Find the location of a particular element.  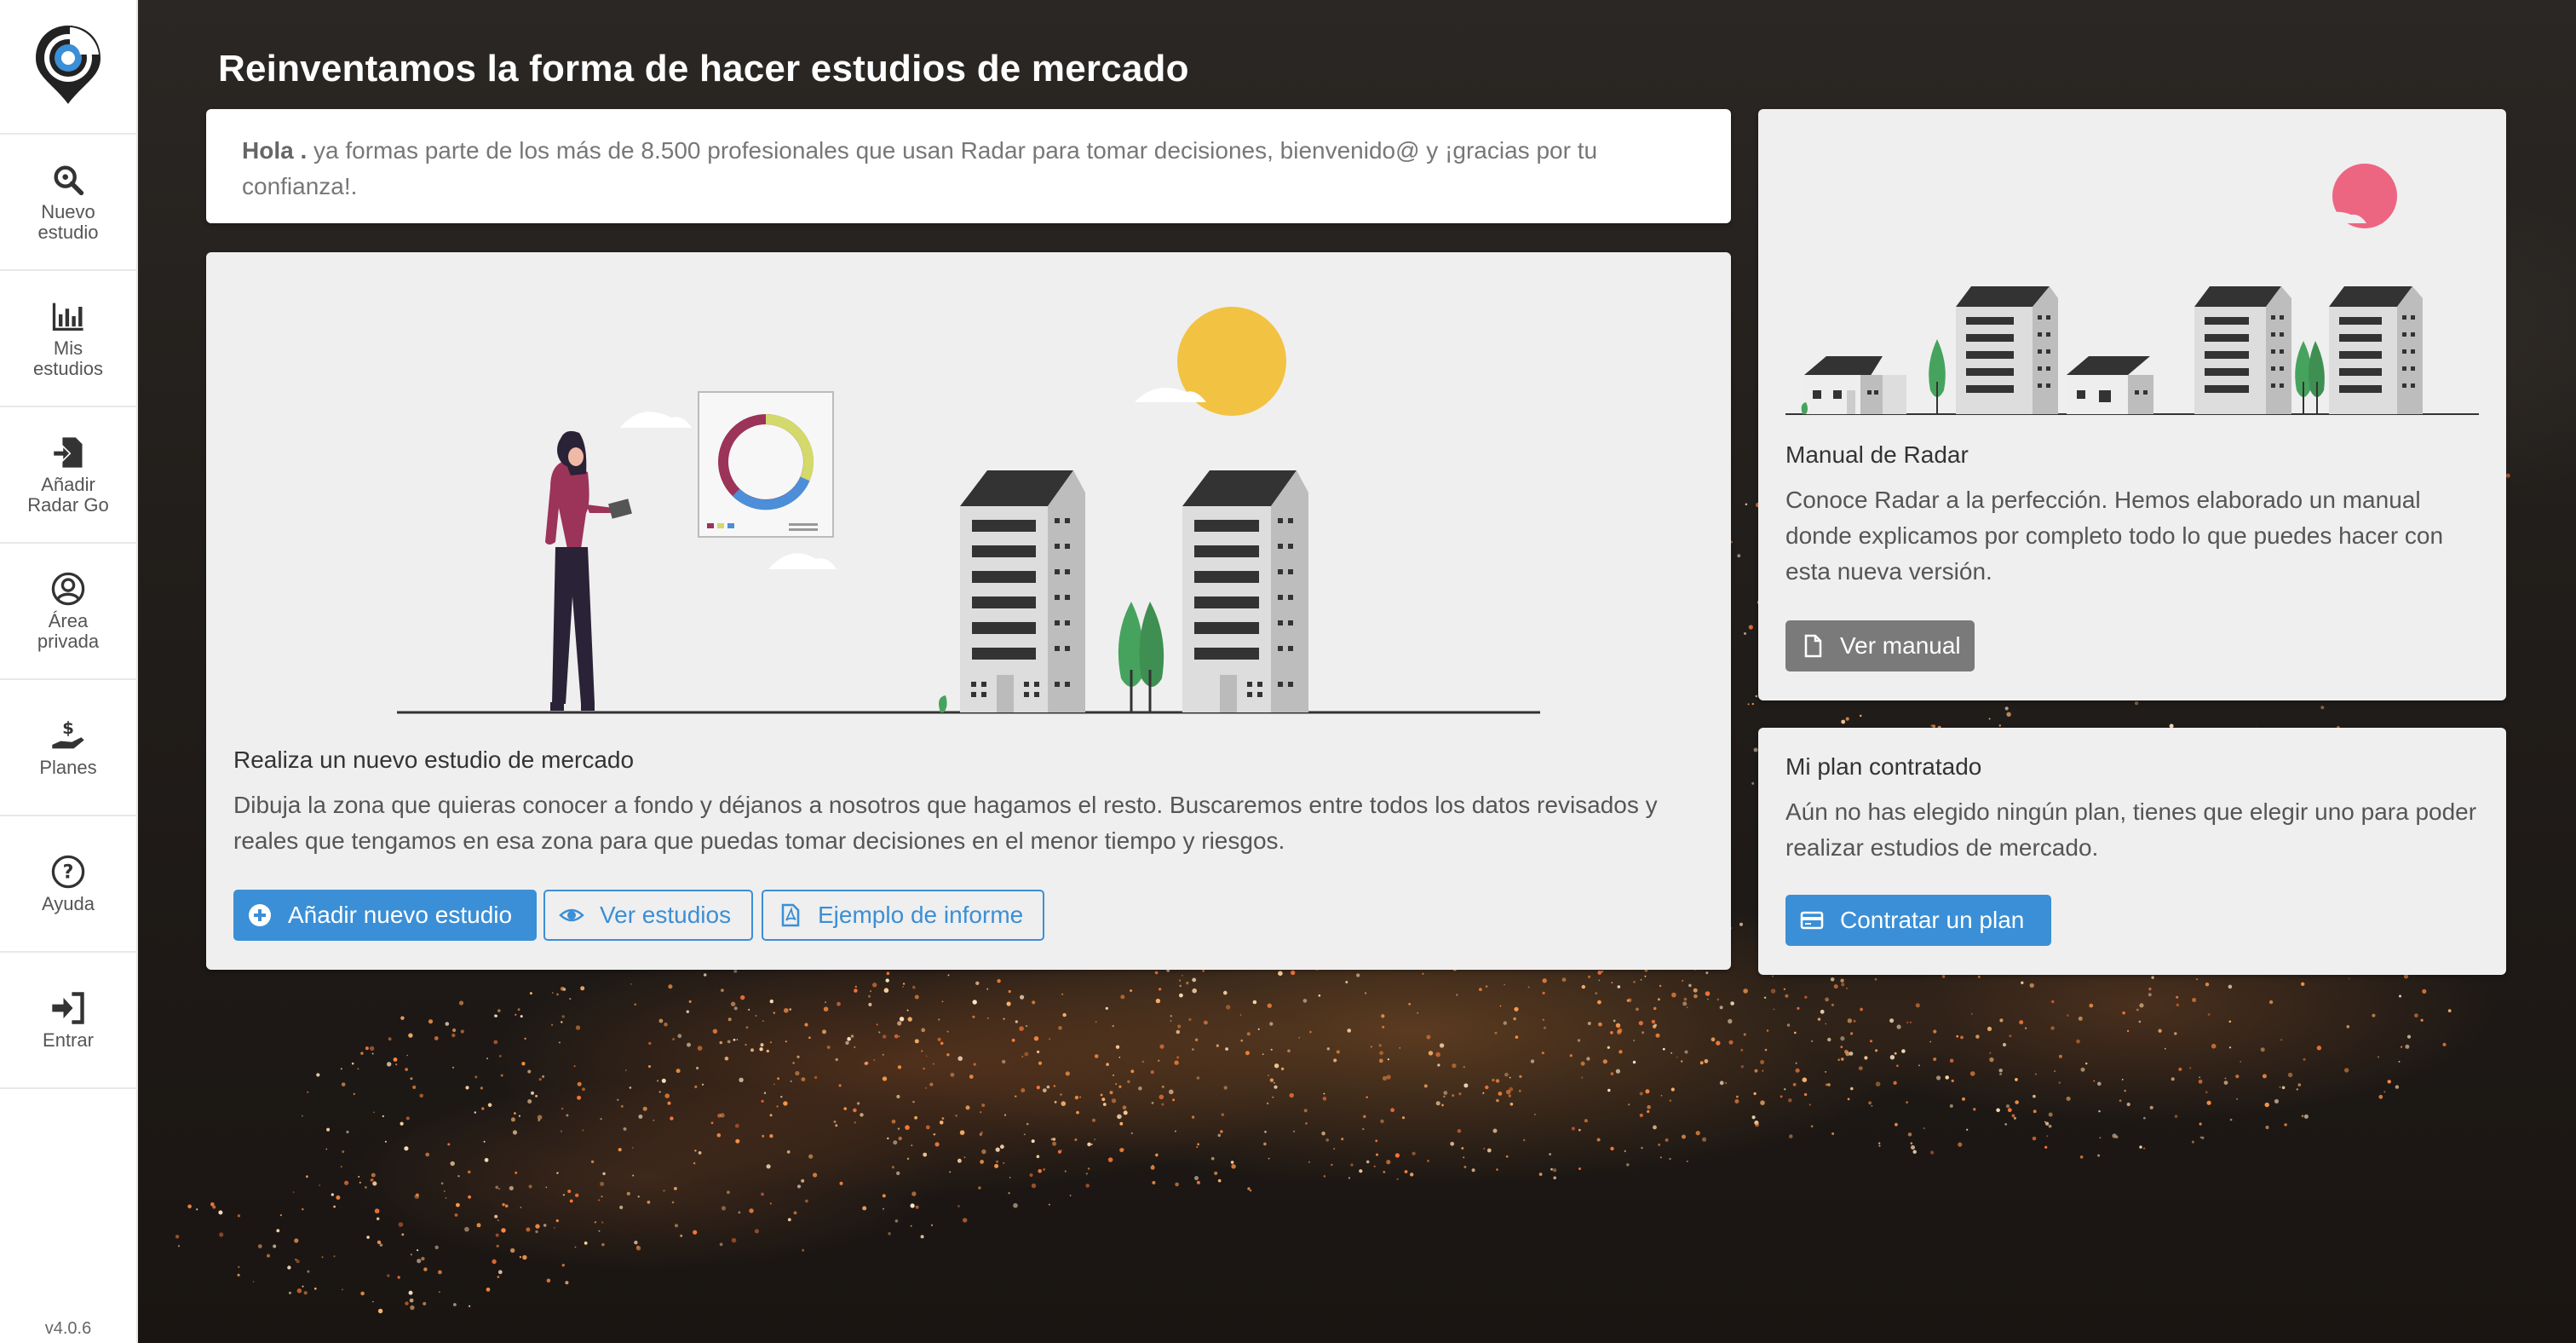

contract-plan-button: Contratar un plan is located at coordinates (1918, 920).